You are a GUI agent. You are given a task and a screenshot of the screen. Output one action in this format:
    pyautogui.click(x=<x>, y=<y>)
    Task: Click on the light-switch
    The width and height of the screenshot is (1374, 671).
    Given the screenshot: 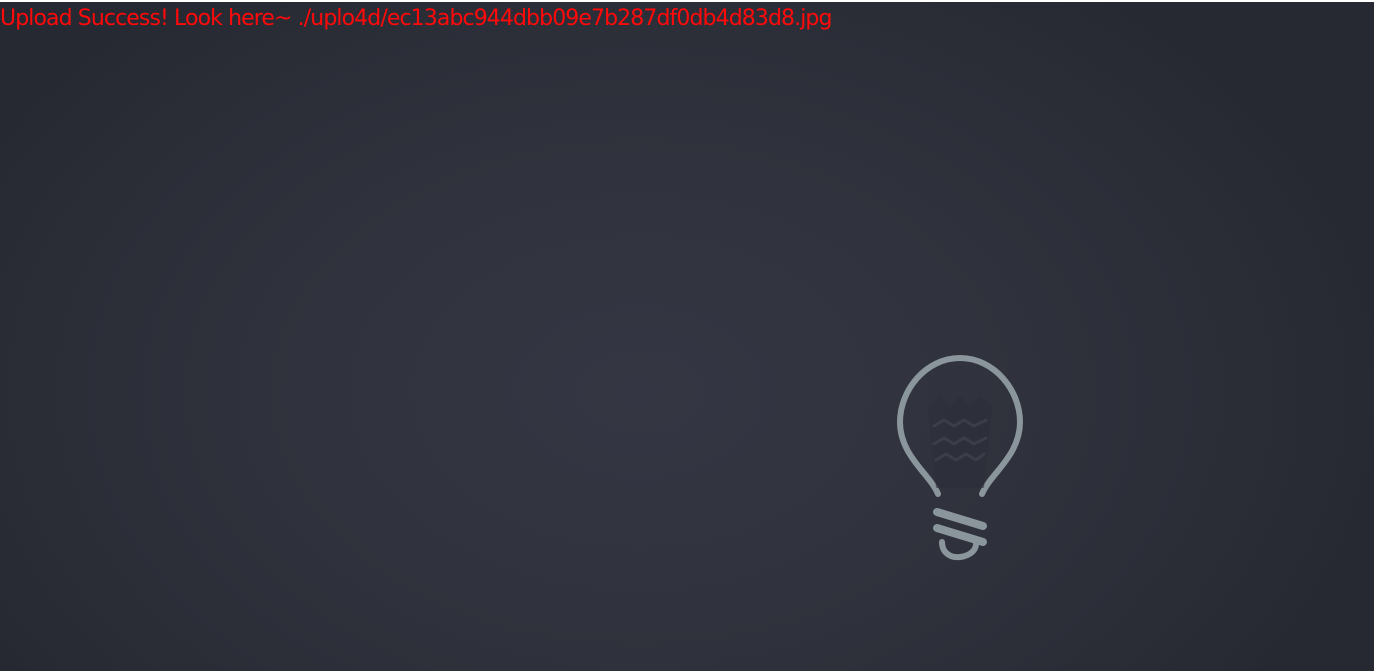 What is the action you would take?
    pyautogui.click(x=960, y=455)
    